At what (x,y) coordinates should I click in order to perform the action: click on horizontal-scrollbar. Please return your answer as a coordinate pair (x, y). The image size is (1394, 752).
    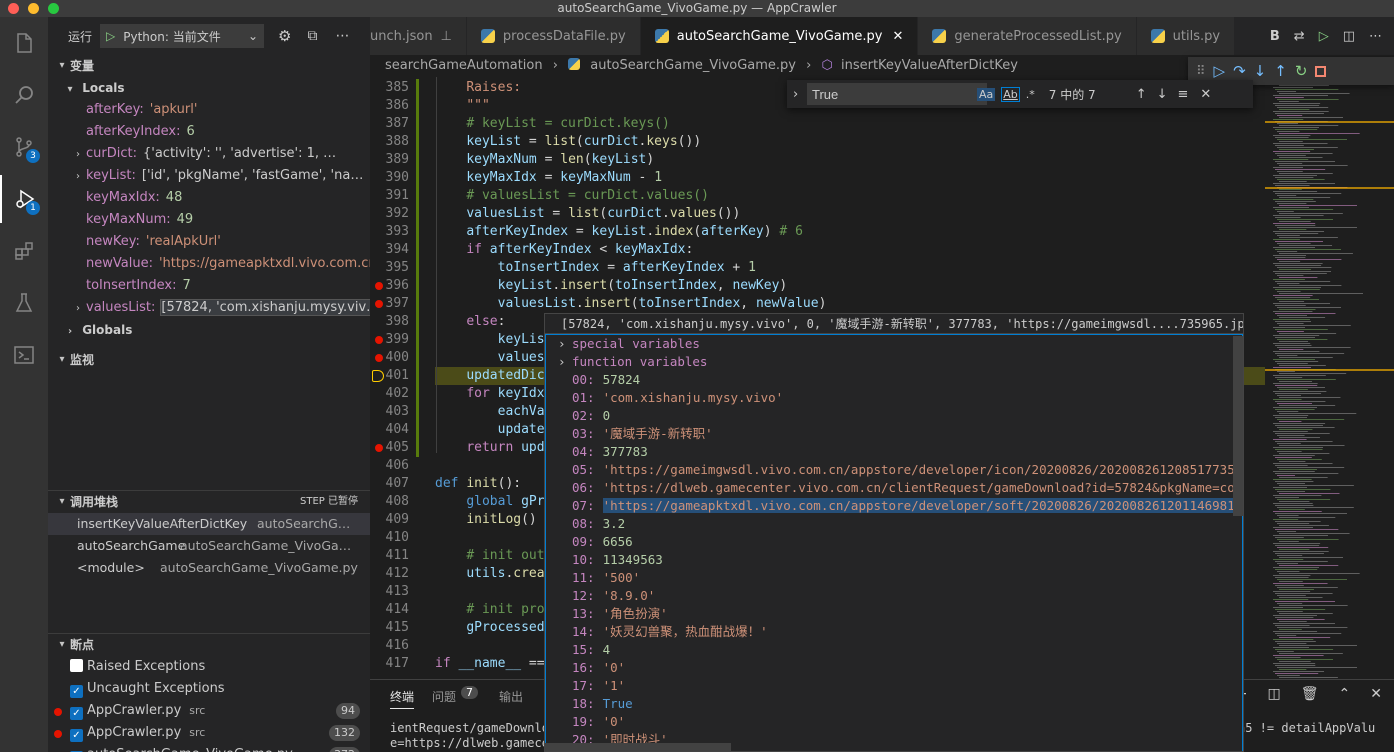
    Looking at the image, I should click on (638, 747).